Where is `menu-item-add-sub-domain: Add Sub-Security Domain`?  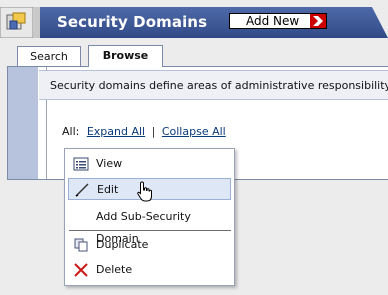
menu-item-add-sub-domain: Add Sub-Security Domain is located at coordinates (149, 225).